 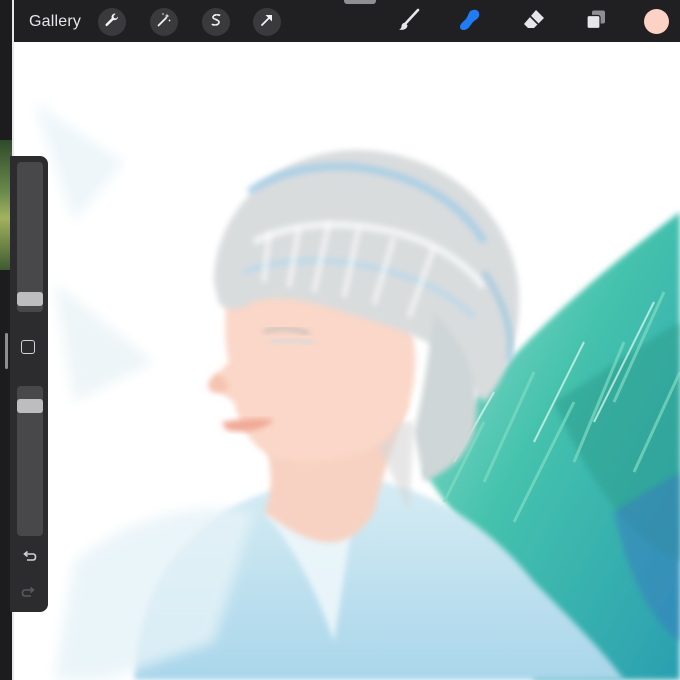 I want to click on layers-tool, so click(x=596, y=22).